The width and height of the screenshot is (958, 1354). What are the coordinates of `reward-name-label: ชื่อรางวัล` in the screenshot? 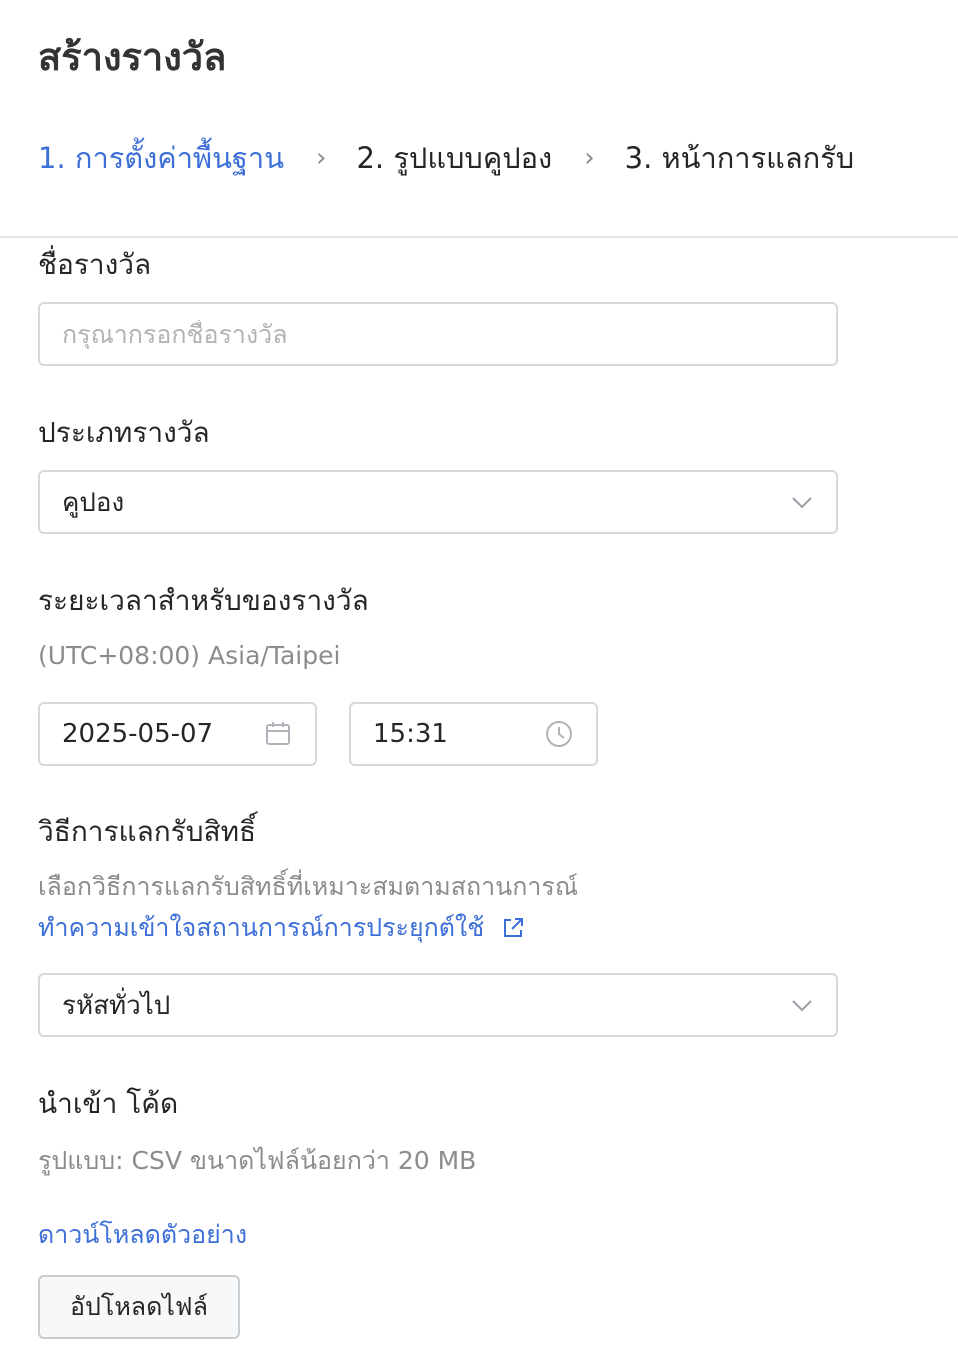 It's located at (95, 264).